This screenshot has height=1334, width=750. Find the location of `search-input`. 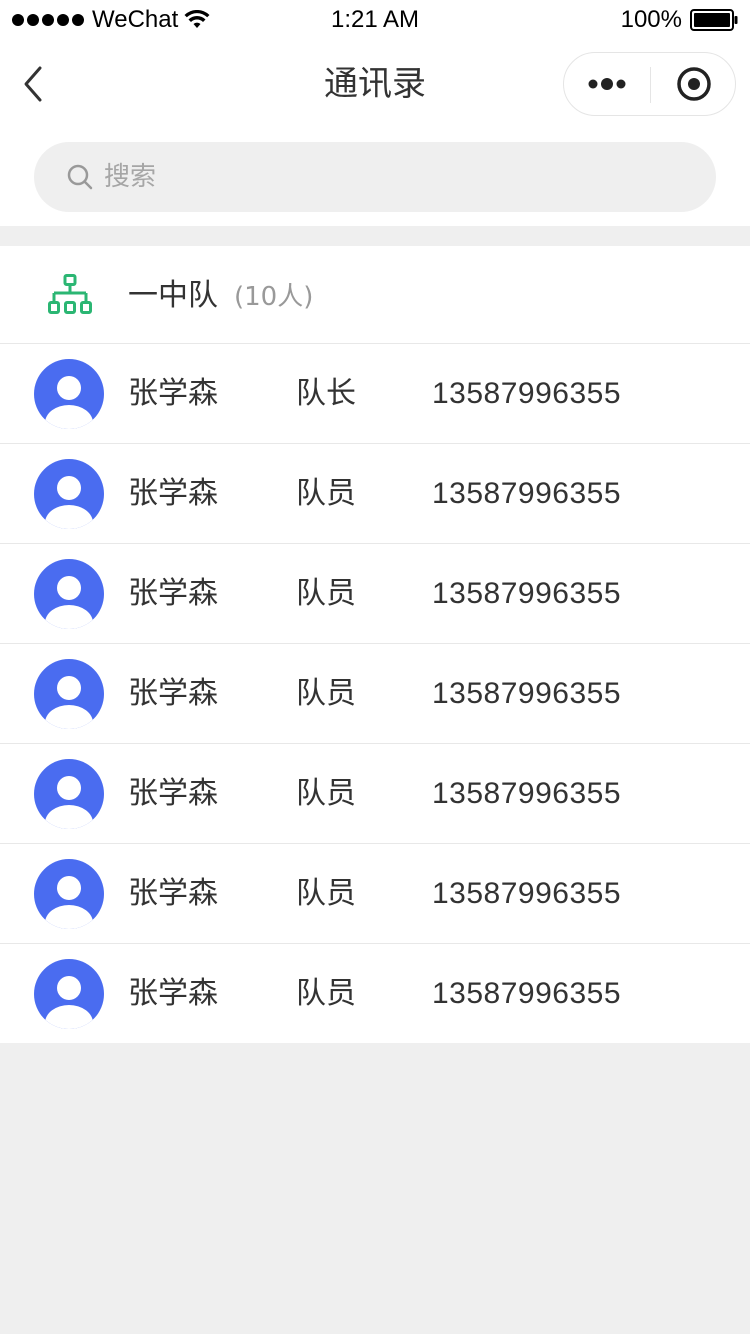

search-input is located at coordinates (384, 177).